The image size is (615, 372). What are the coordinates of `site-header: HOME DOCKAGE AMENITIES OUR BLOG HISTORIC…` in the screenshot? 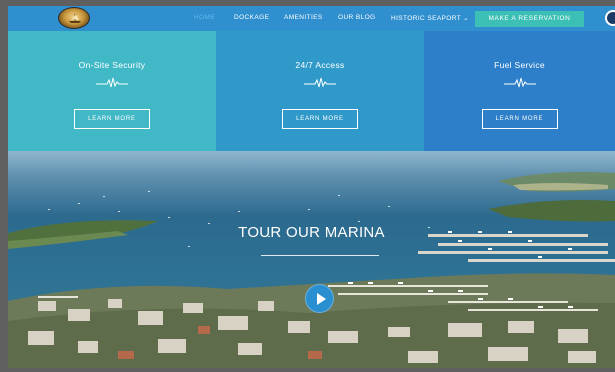 It's located at (311, 18).